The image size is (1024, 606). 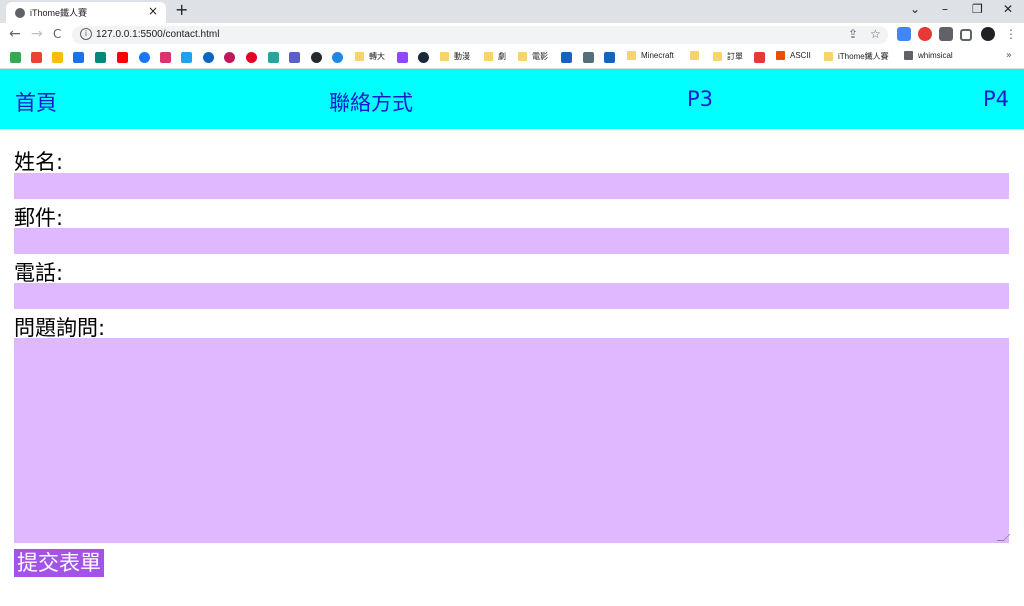 What do you see at coordinates (1003, 537) in the screenshot?
I see `resize-handle` at bounding box center [1003, 537].